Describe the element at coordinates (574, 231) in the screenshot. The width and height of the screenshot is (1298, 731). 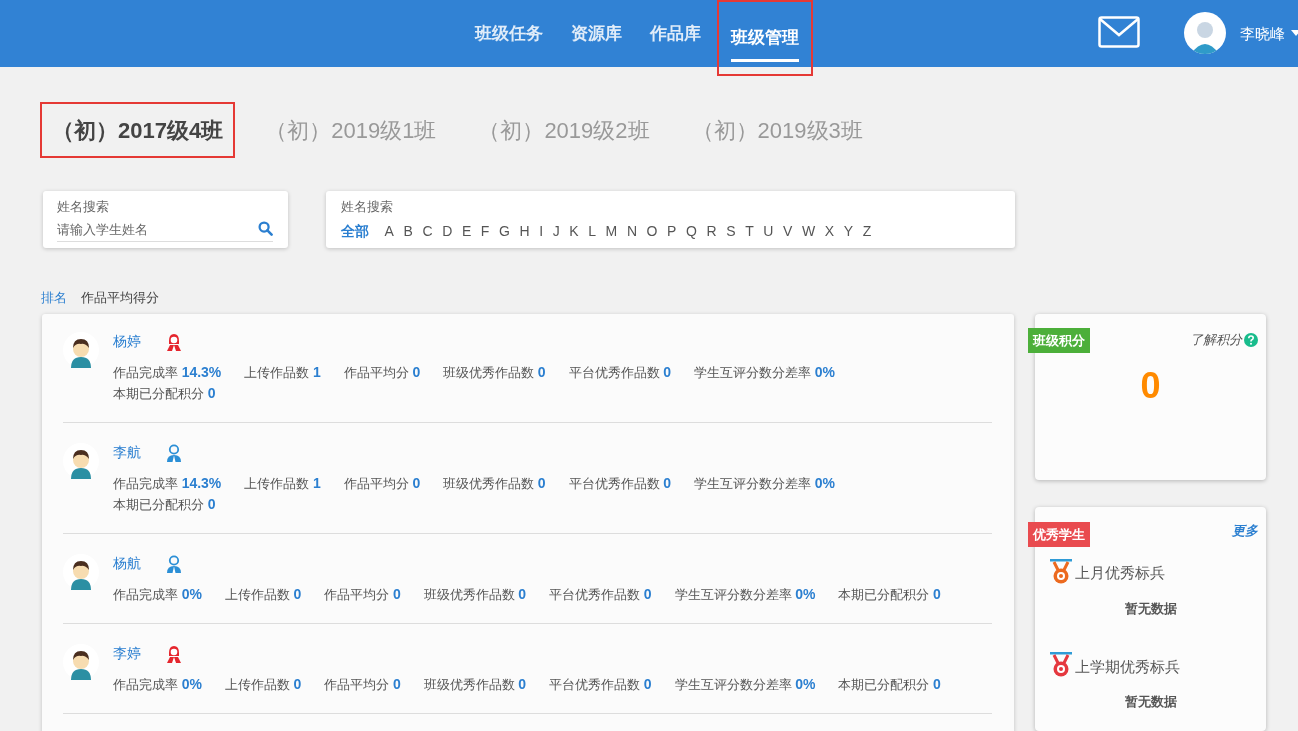
I see `letter-filter: K` at that location.